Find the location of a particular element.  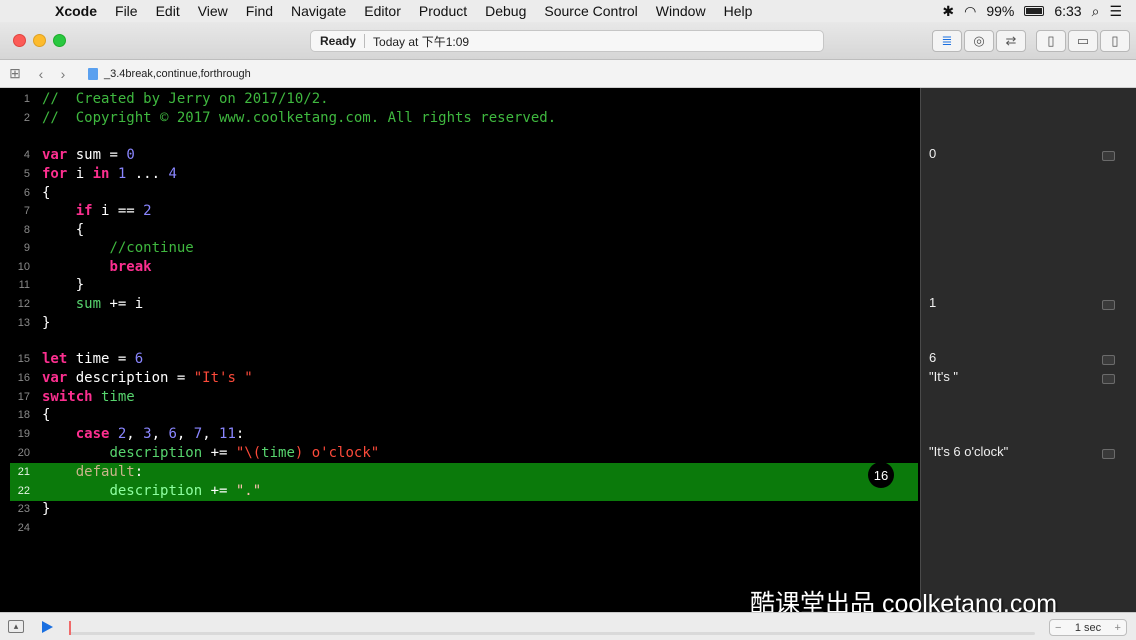

menu-debug: Debug is located at coordinates (505, 11).